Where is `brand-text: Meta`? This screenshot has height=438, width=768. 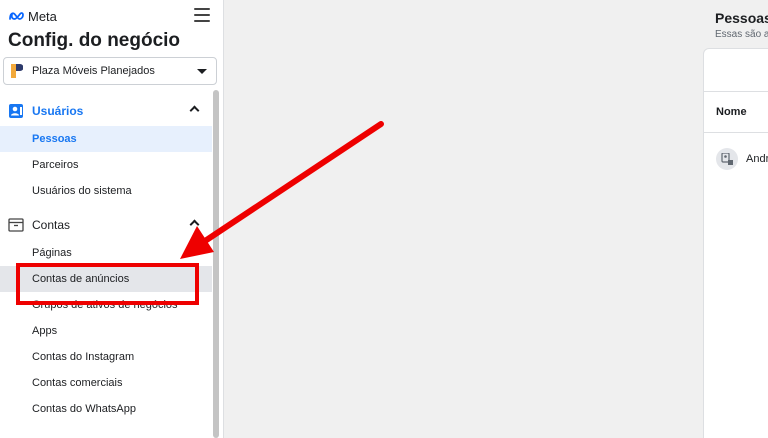
brand-text: Meta is located at coordinates (42, 16).